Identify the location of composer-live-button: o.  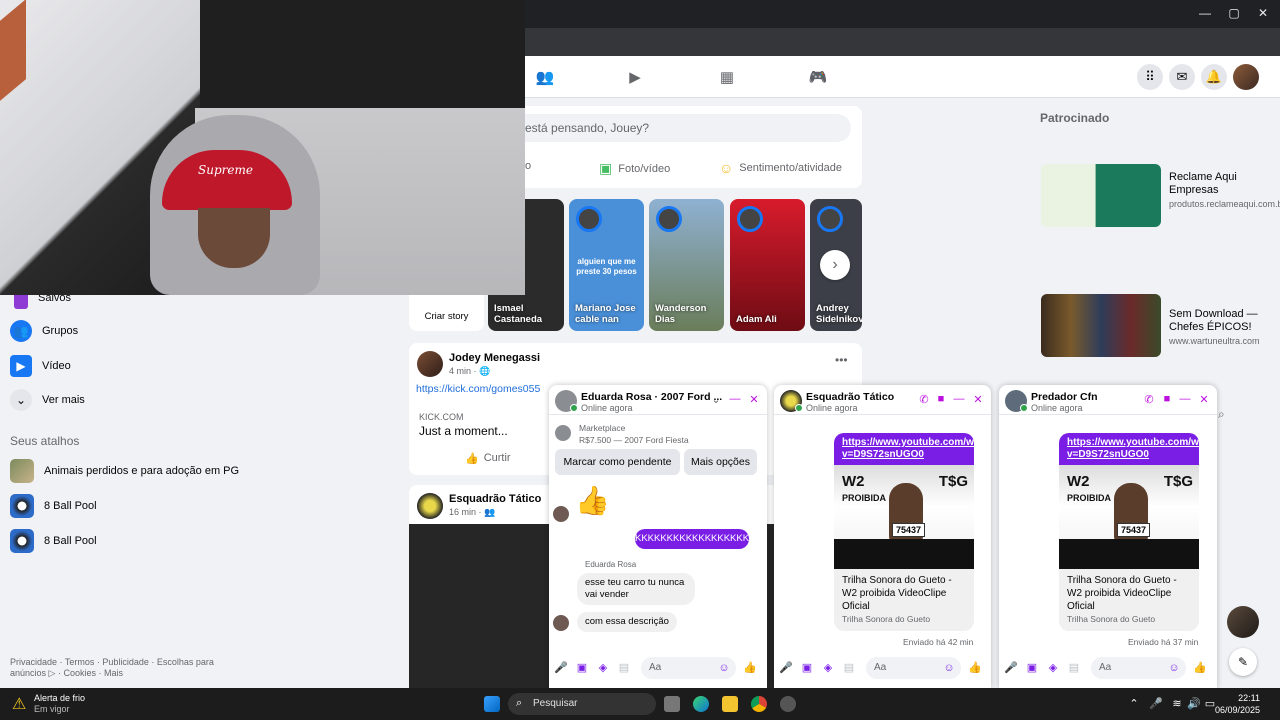
(528, 166).